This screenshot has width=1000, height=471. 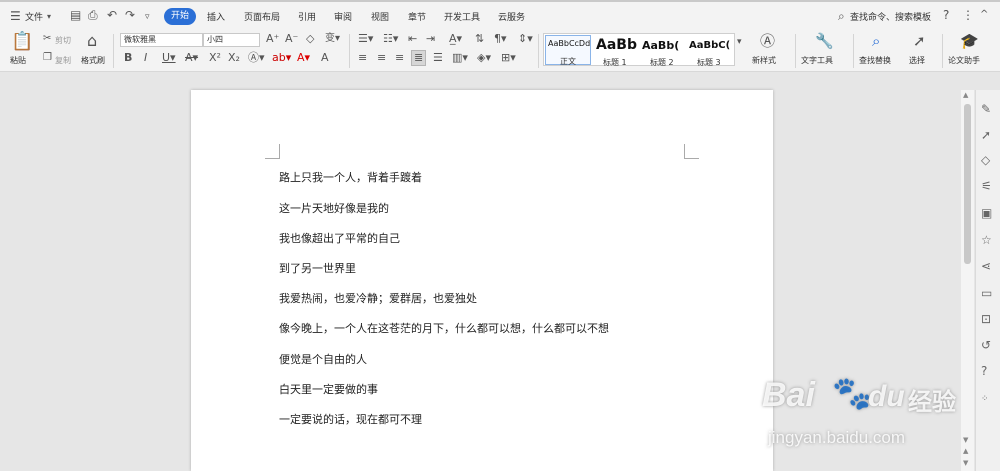 I want to click on backup-icon: ⊡, so click(x=986, y=319).